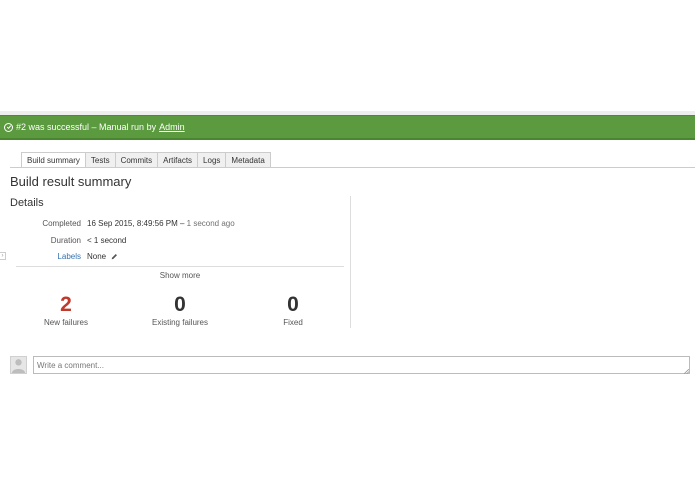 This screenshot has width=695, height=494. Describe the element at coordinates (350, 262) in the screenshot. I see `details-vertical-divider` at that location.